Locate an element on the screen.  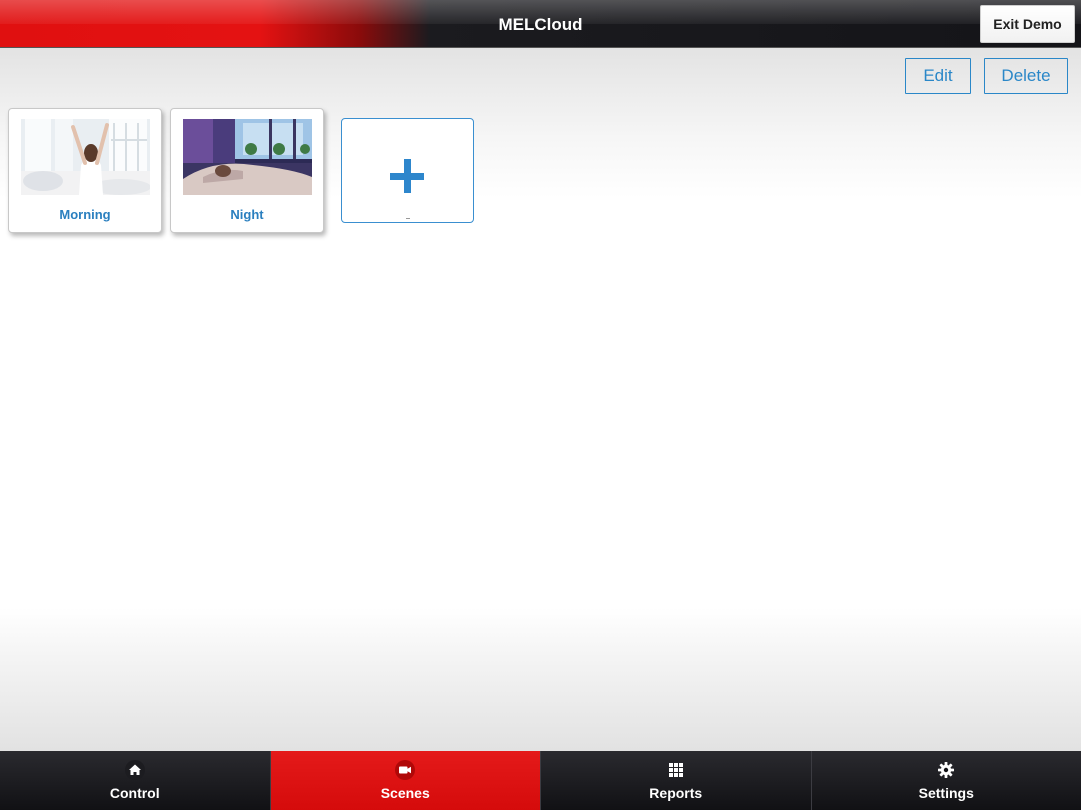
tab-label: Scenes is located at coordinates (405, 793).